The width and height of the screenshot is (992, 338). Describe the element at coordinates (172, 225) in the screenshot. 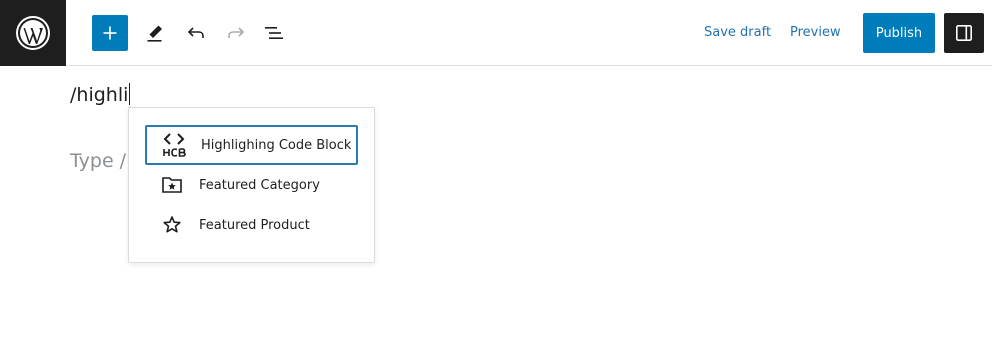

I see `star-icon` at that location.